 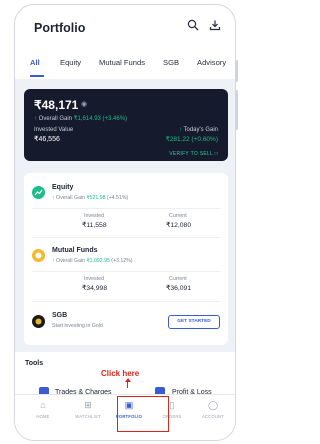 What do you see at coordinates (43, 416) in the screenshot?
I see `nav-home-label: HOME` at bounding box center [43, 416].